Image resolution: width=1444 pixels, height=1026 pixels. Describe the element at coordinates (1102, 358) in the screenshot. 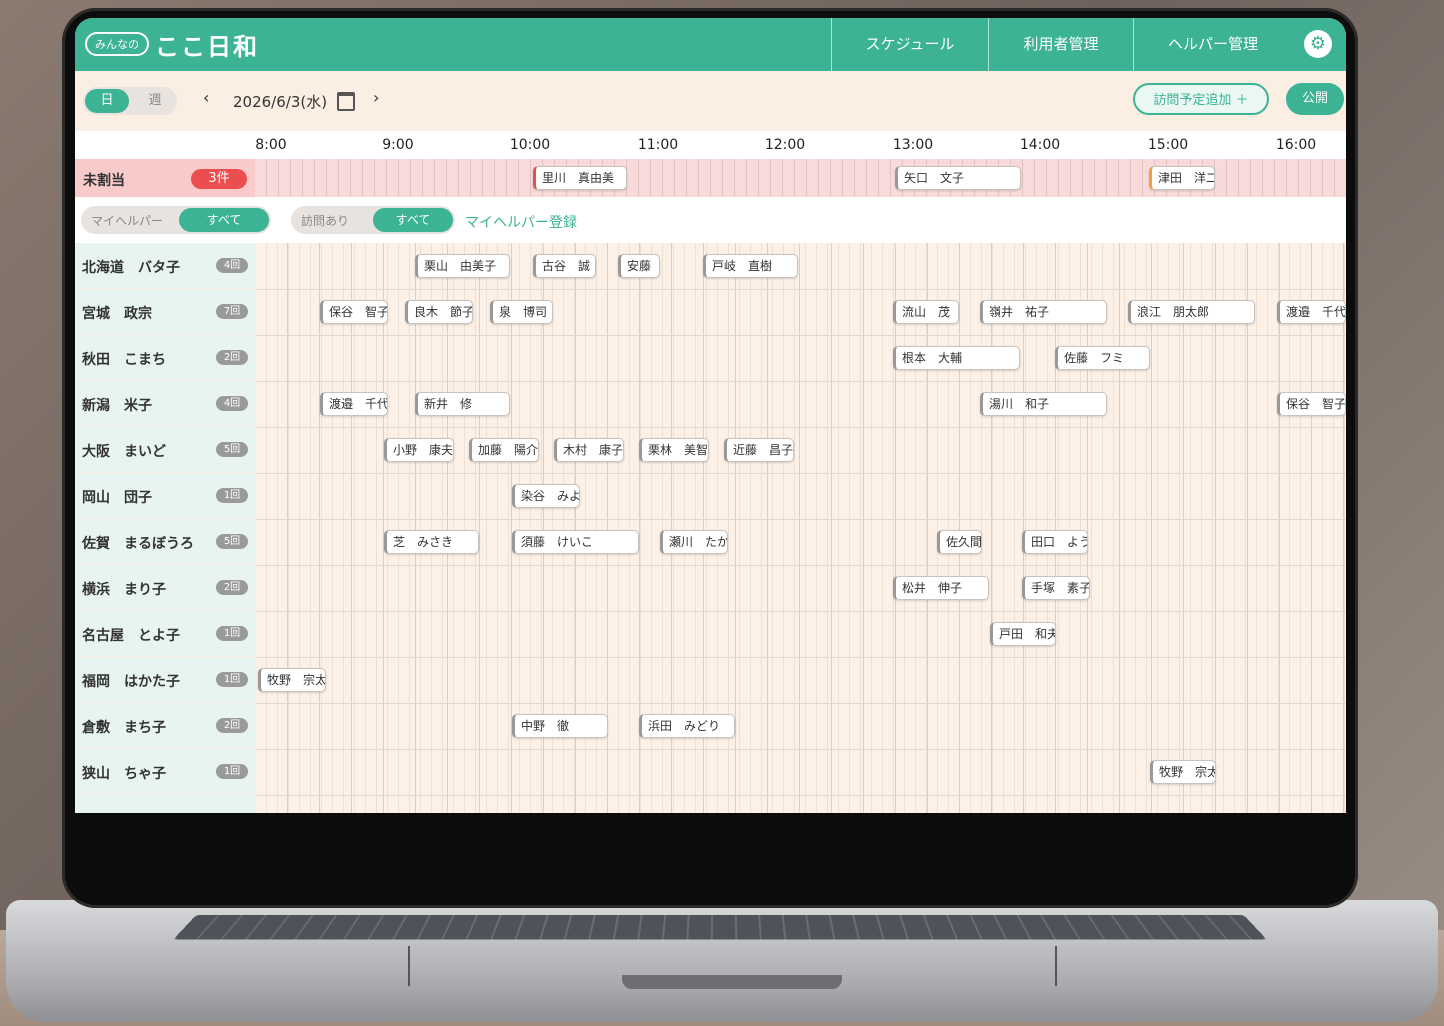

I see `visit-chip: 佐藤 フミ` at that location.